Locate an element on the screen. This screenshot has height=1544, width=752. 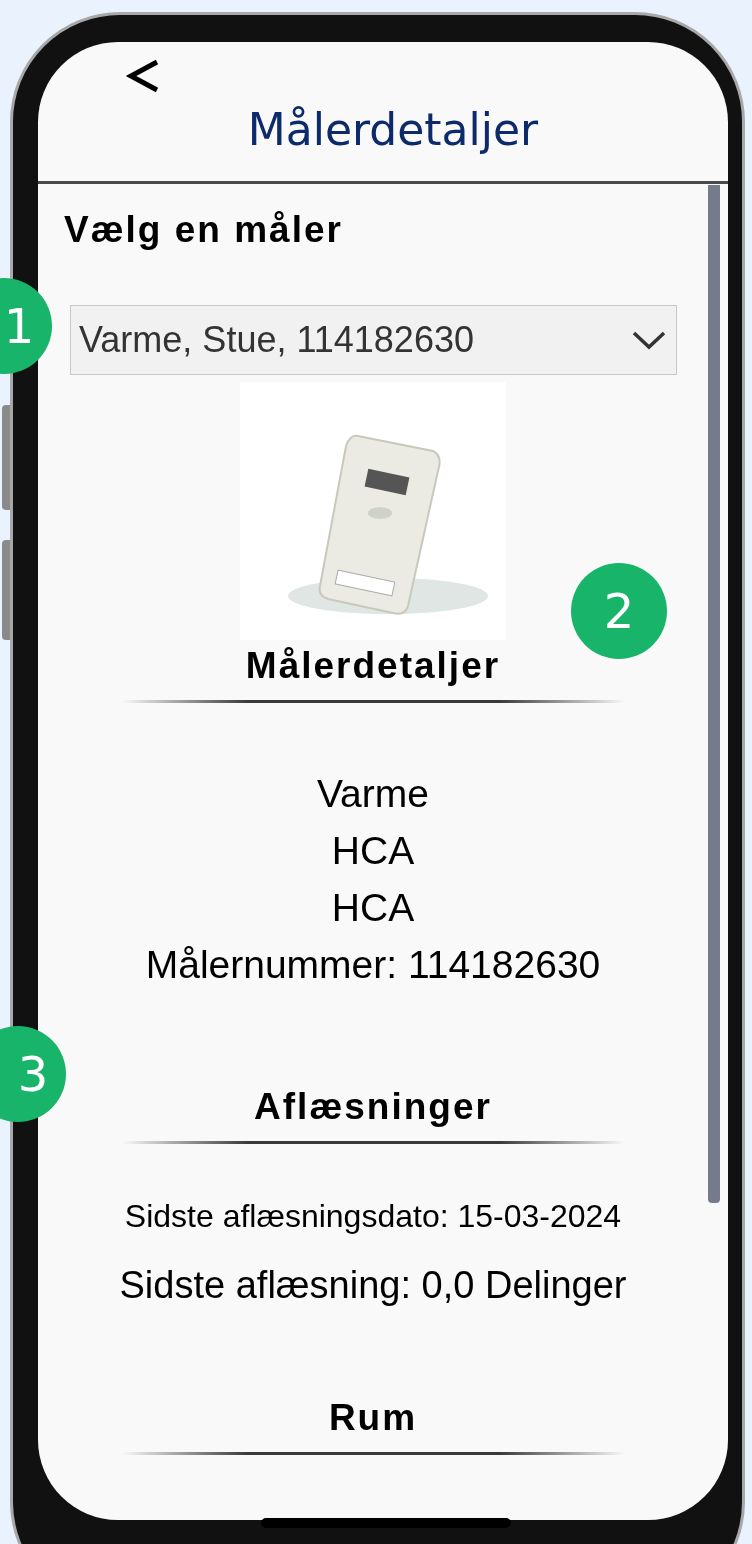
reading-value-text: Sidste aflæsning: 0,0 Delinger is located at coordinates (373, 1285).